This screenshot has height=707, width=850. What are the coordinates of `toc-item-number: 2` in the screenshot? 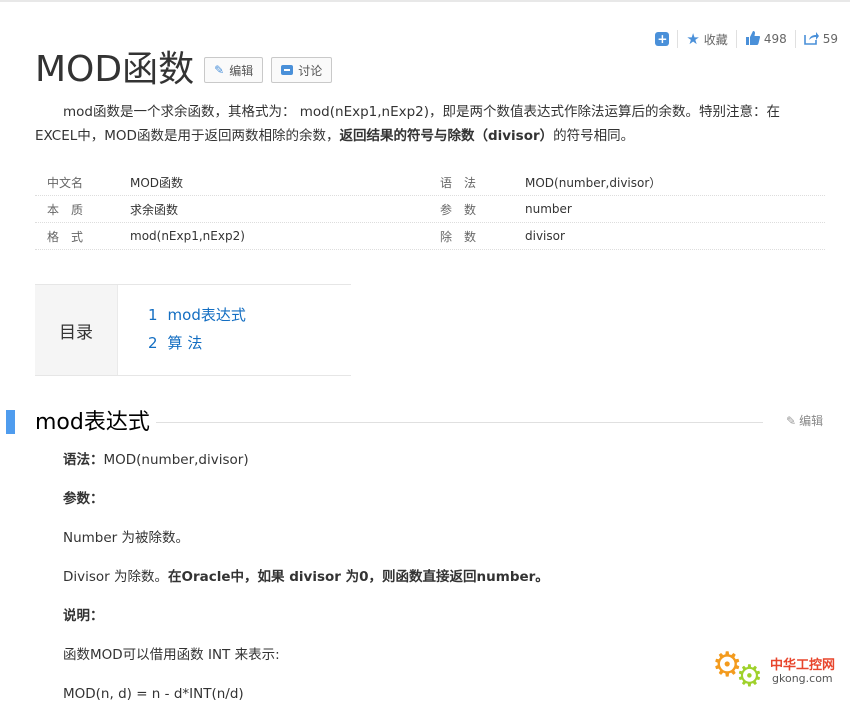 It's located at (153, 343).